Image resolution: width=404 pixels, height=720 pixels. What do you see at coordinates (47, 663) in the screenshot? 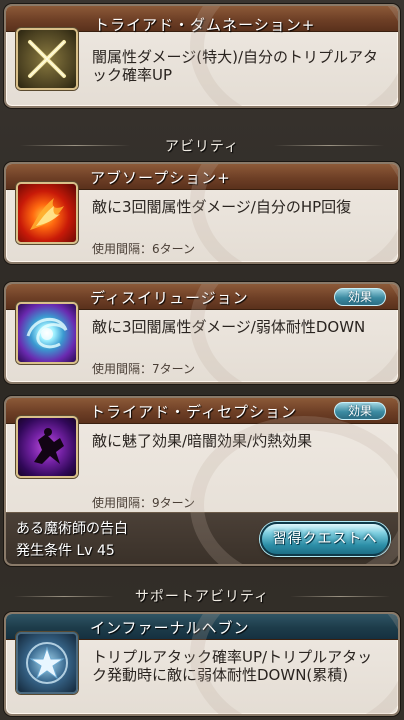
I see `star-icon` at bounding box center [47, 663].